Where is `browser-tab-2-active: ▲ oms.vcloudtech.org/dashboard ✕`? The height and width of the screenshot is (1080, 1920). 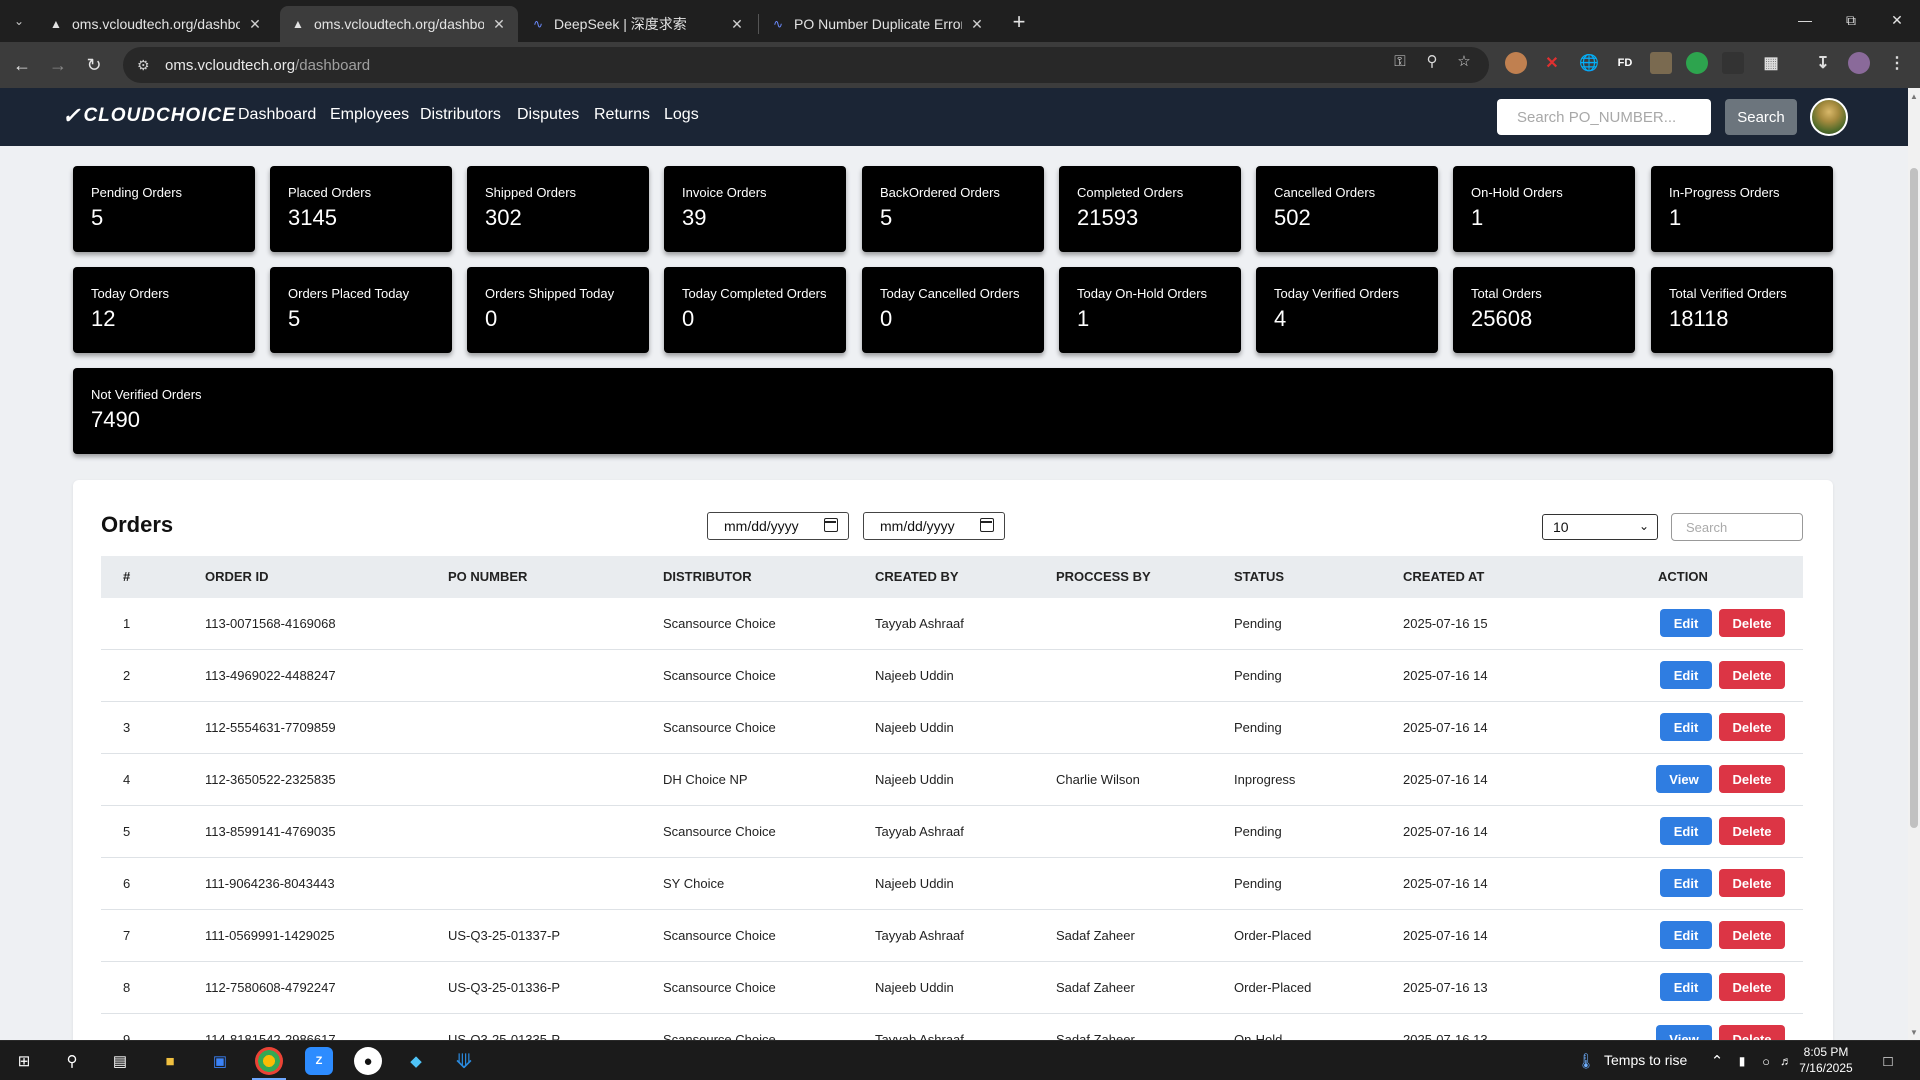
browser-tab-2-active: ▲ oms.vcloudtech.org/dashboard ✕ is located at coordinates (399, 24).